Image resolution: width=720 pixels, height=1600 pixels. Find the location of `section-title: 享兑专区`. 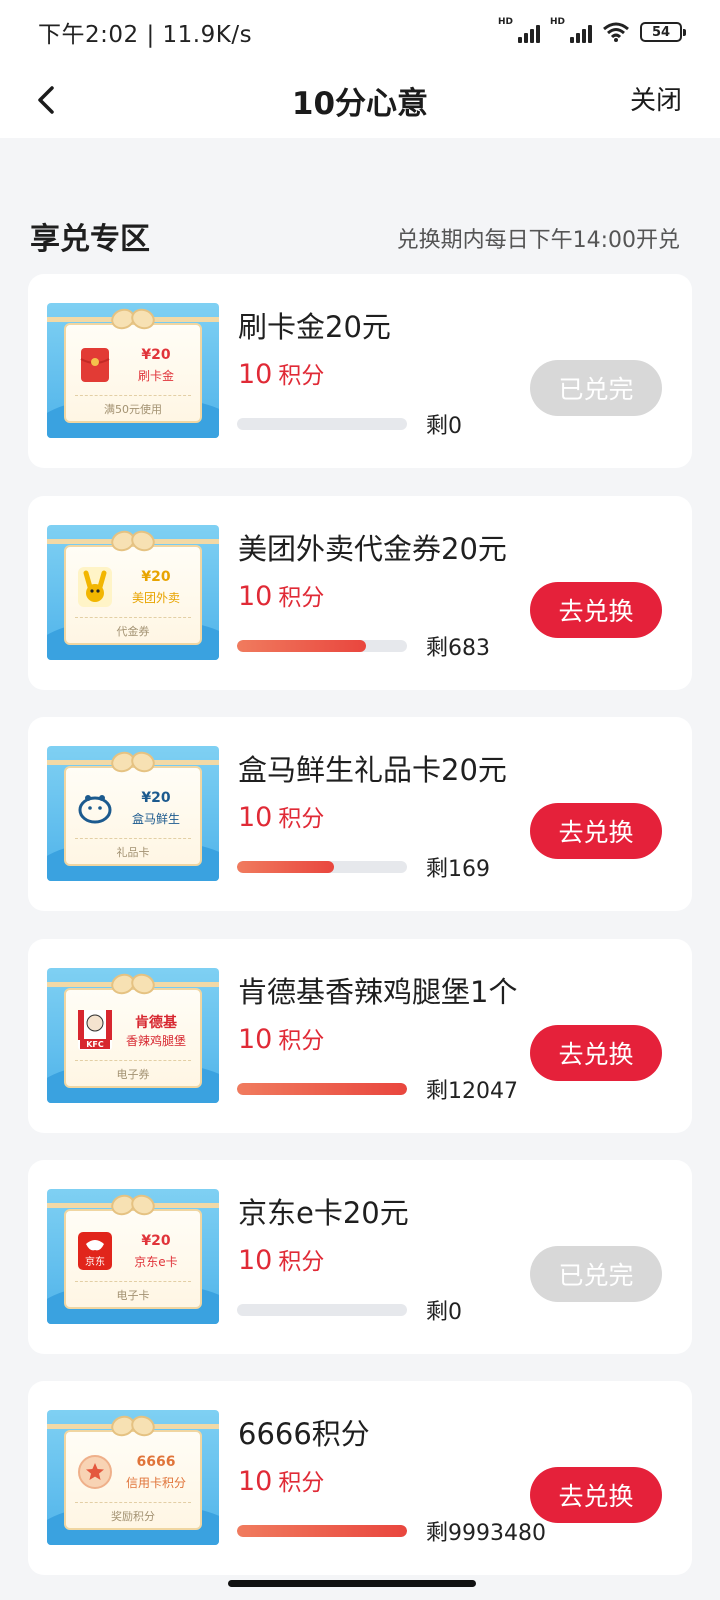

section-title: 享兑专区 is located at coordinates (90, 239).